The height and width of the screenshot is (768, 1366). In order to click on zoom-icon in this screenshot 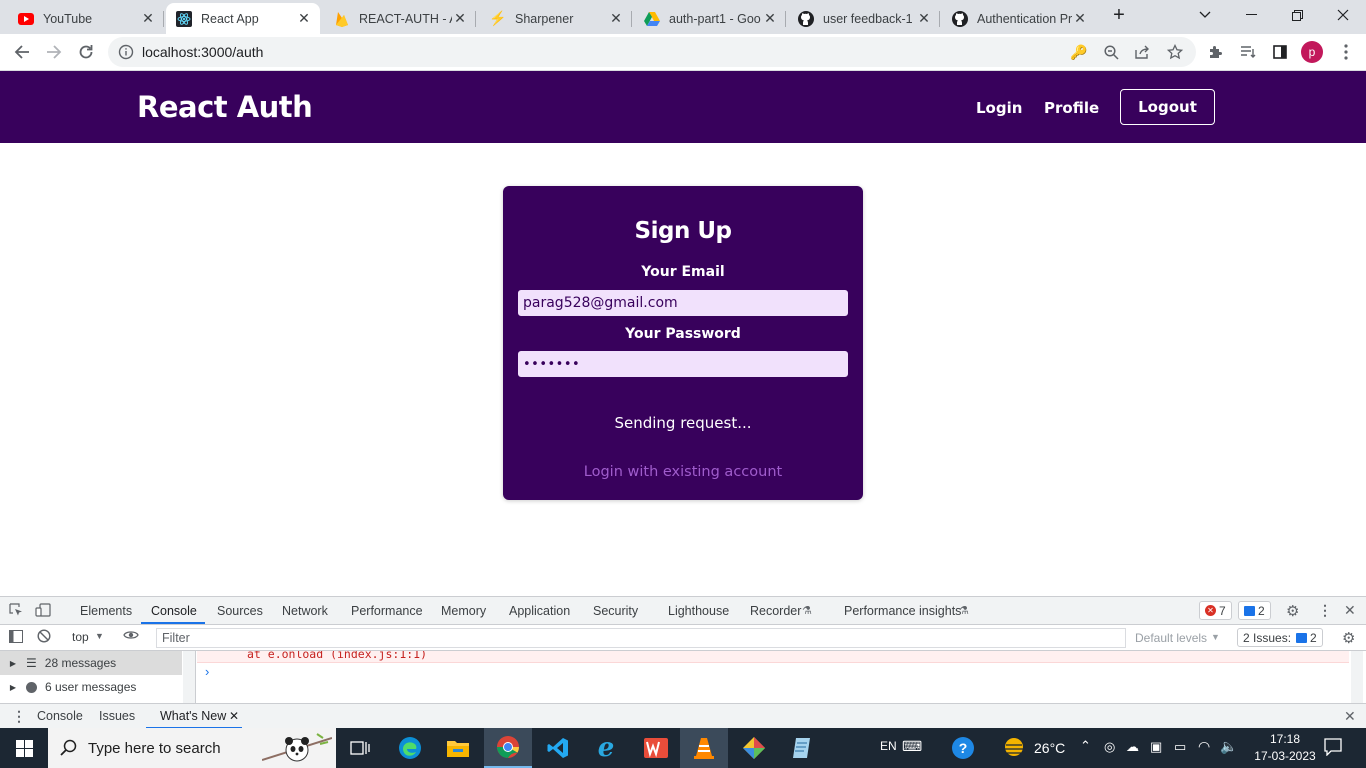, I will do `click(1111, 52)`.